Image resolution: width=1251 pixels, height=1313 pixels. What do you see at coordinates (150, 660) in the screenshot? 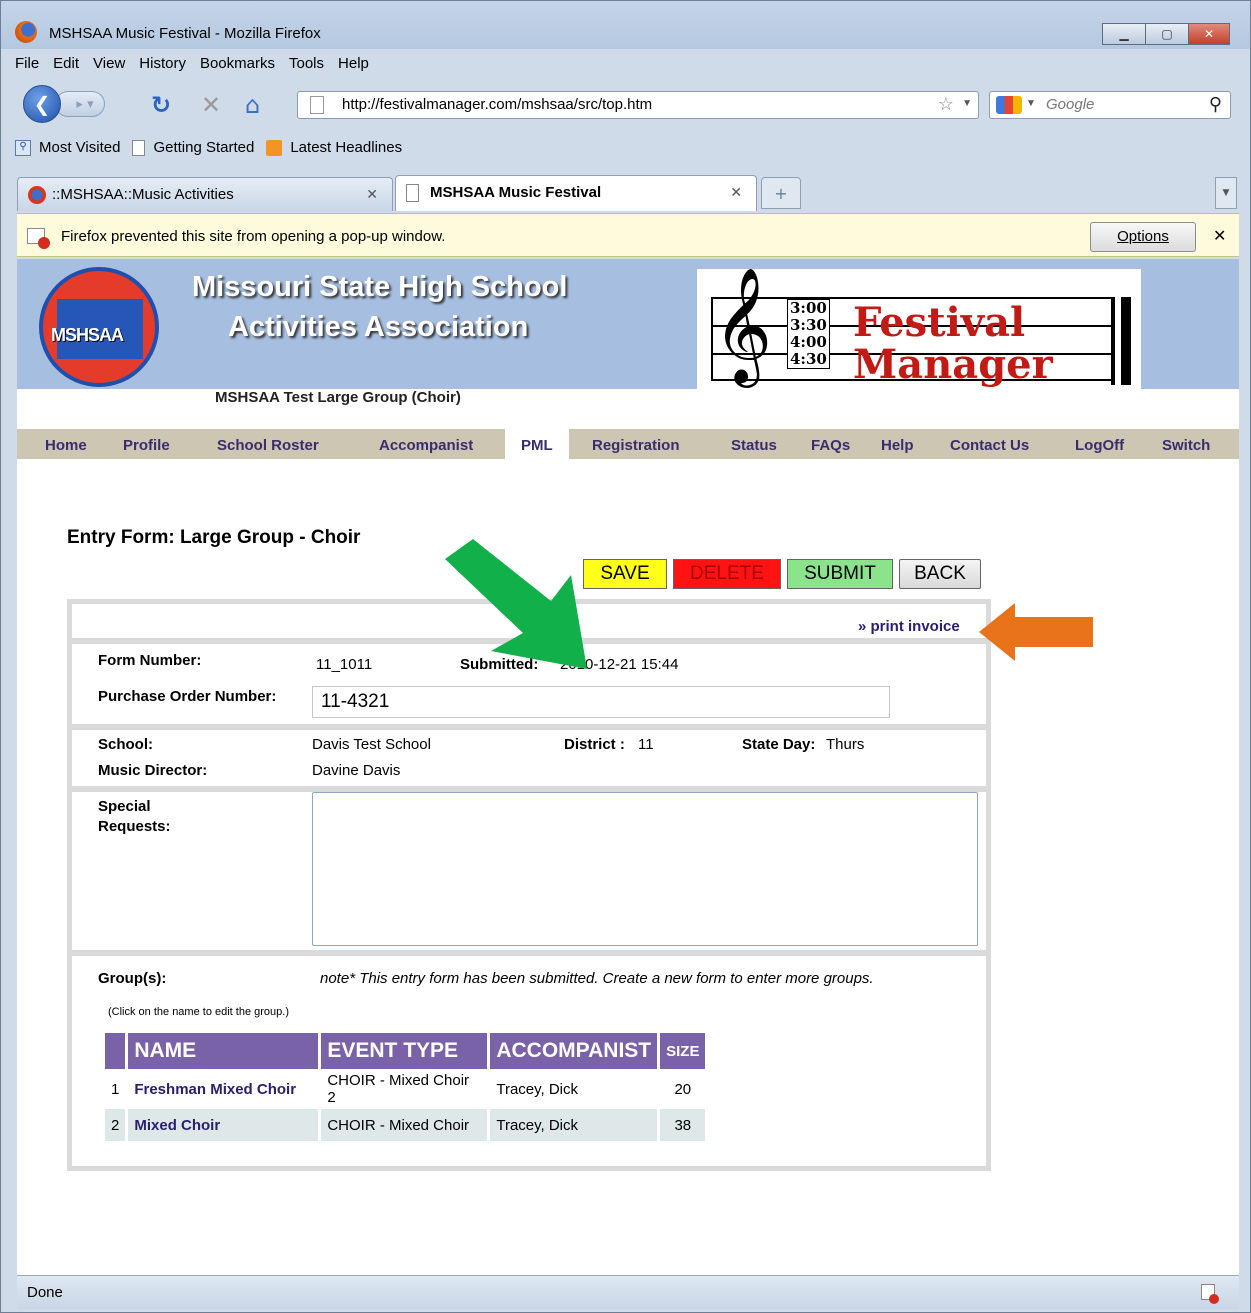
I see `form-number-label: Form Number:` at bounding box center [150, 660].